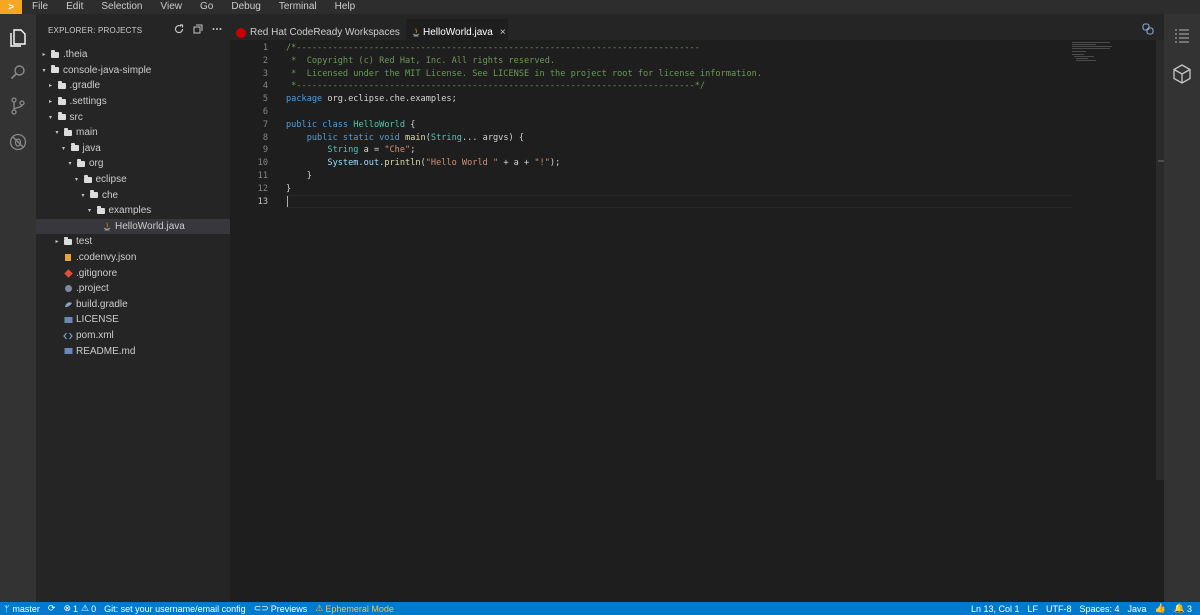 The height and width of the screenshot is (615, 1200). I want to click on code-text: }, so click(299, 176).